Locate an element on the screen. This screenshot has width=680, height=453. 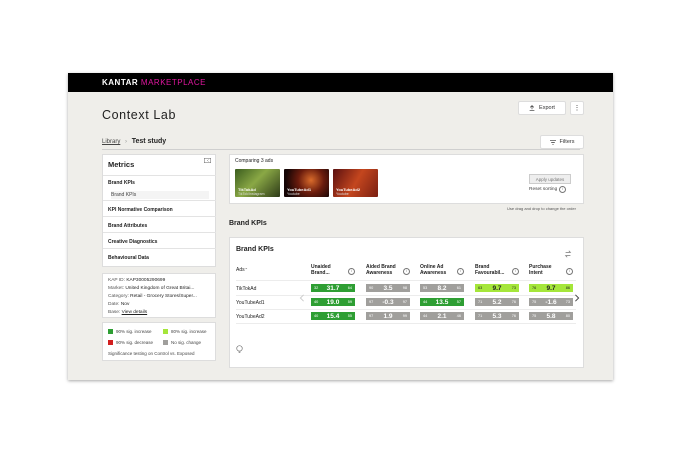
kpi-cell: 76 9.7 86 is located at coordinates (551, 288).